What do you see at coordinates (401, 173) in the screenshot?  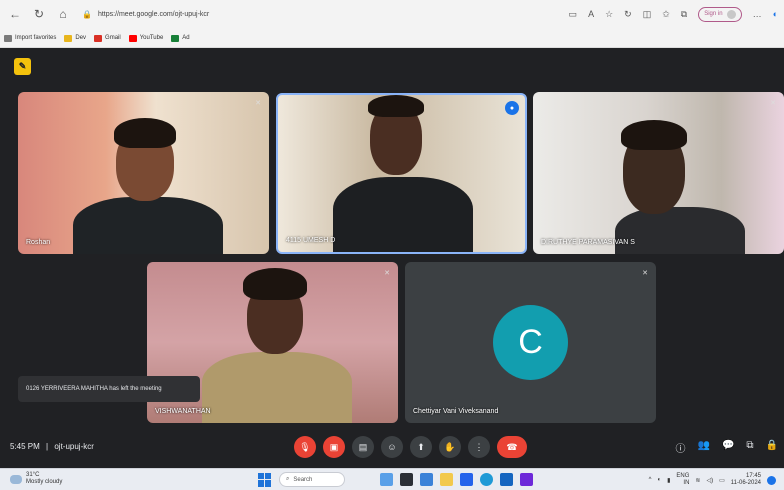 I see `participant-tile-active: ● 4115 UMESH D` at bounding box center [401, 173].